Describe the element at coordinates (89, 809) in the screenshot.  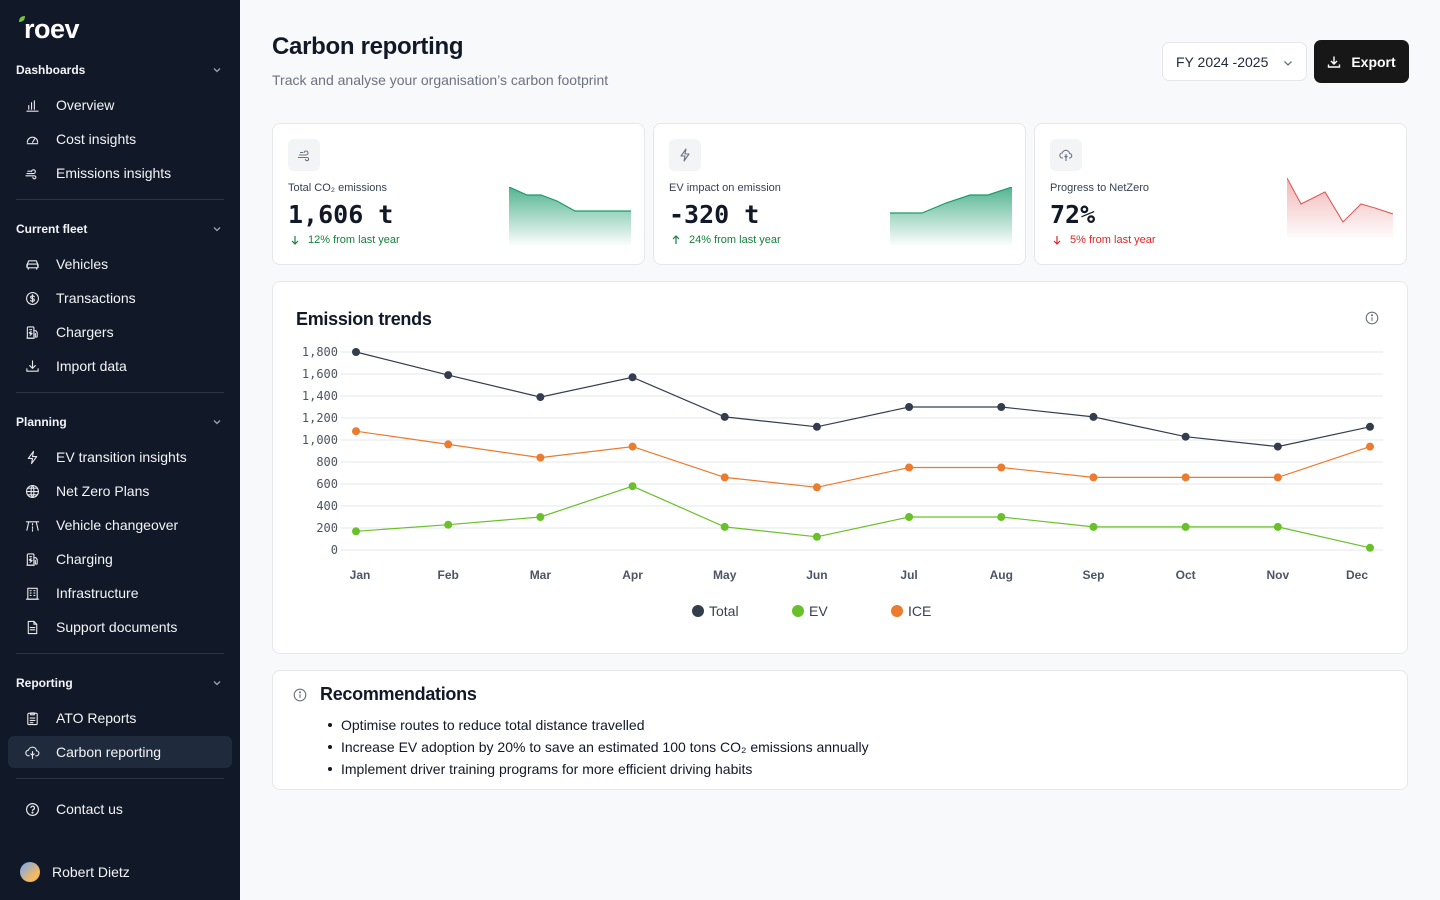
I see `sidebar-item-label: Contact us` at that location.